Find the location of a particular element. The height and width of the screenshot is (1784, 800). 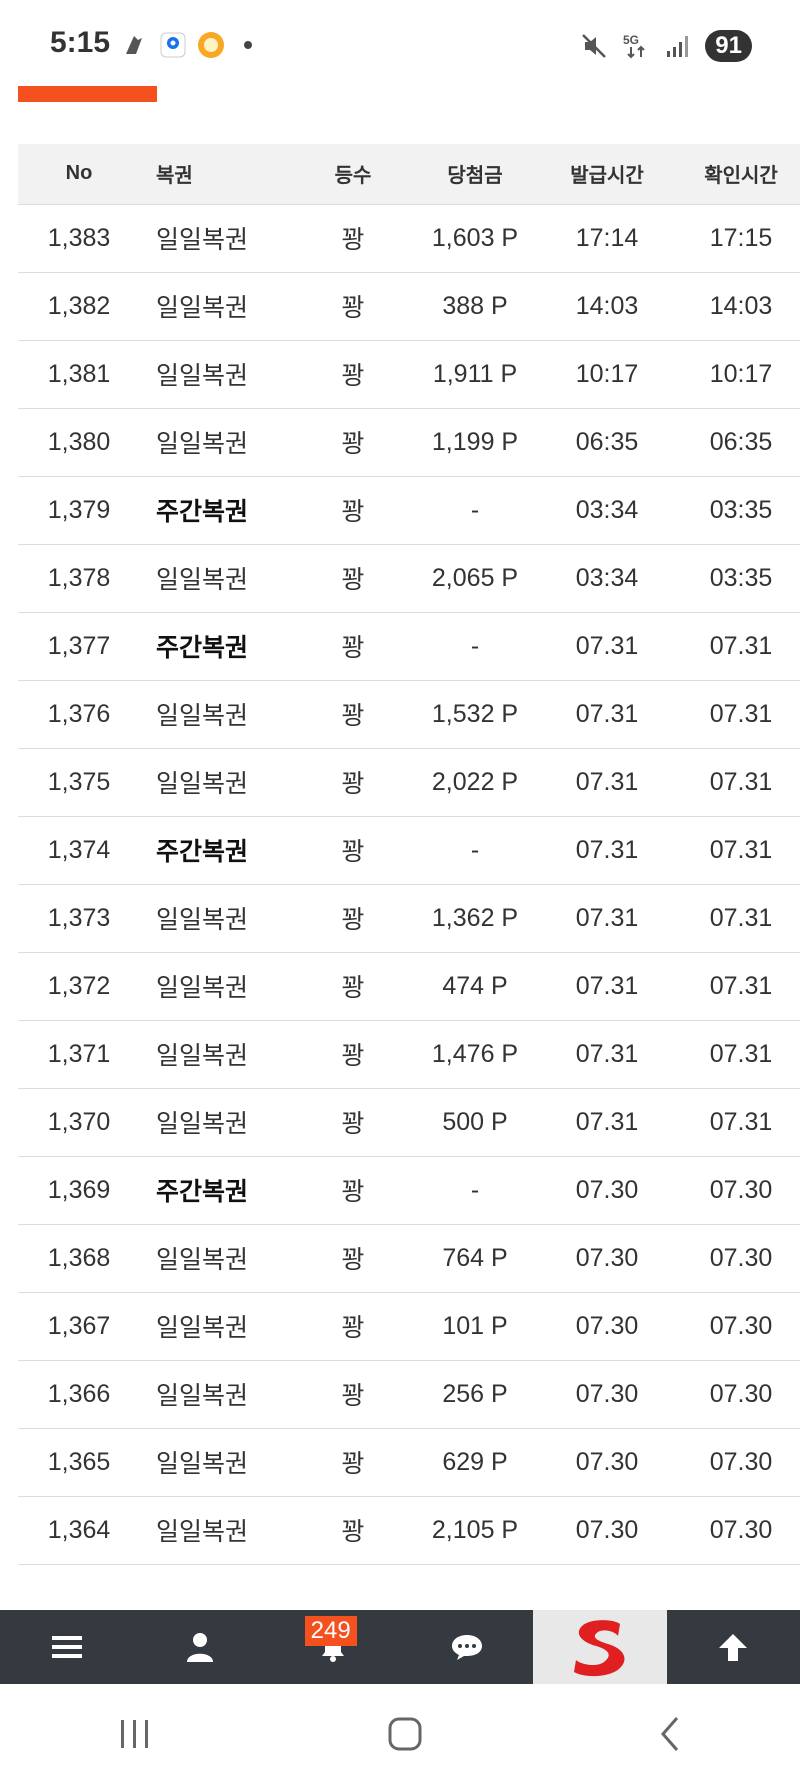

prize-cell: 2,022 P is located at coordinates (475, 781).